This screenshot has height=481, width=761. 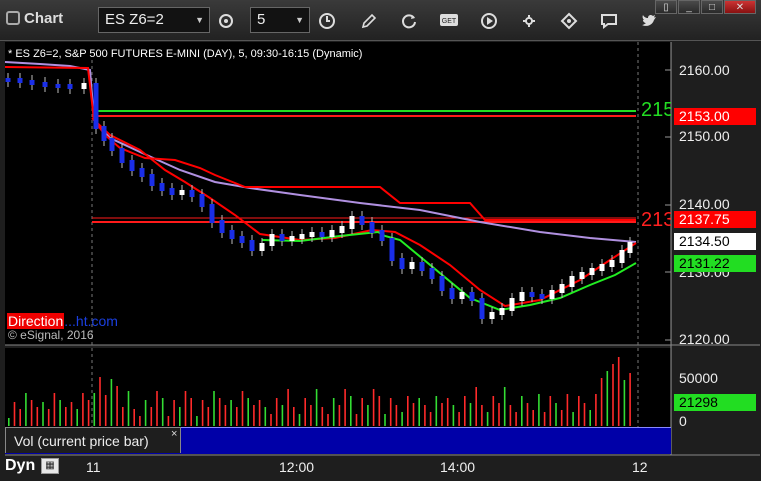 I want to click on title-bar: Chart ES Z6=2 ▼ 5 ▼ GET ▯ _ □ ✕, so click(x=380, y=20).